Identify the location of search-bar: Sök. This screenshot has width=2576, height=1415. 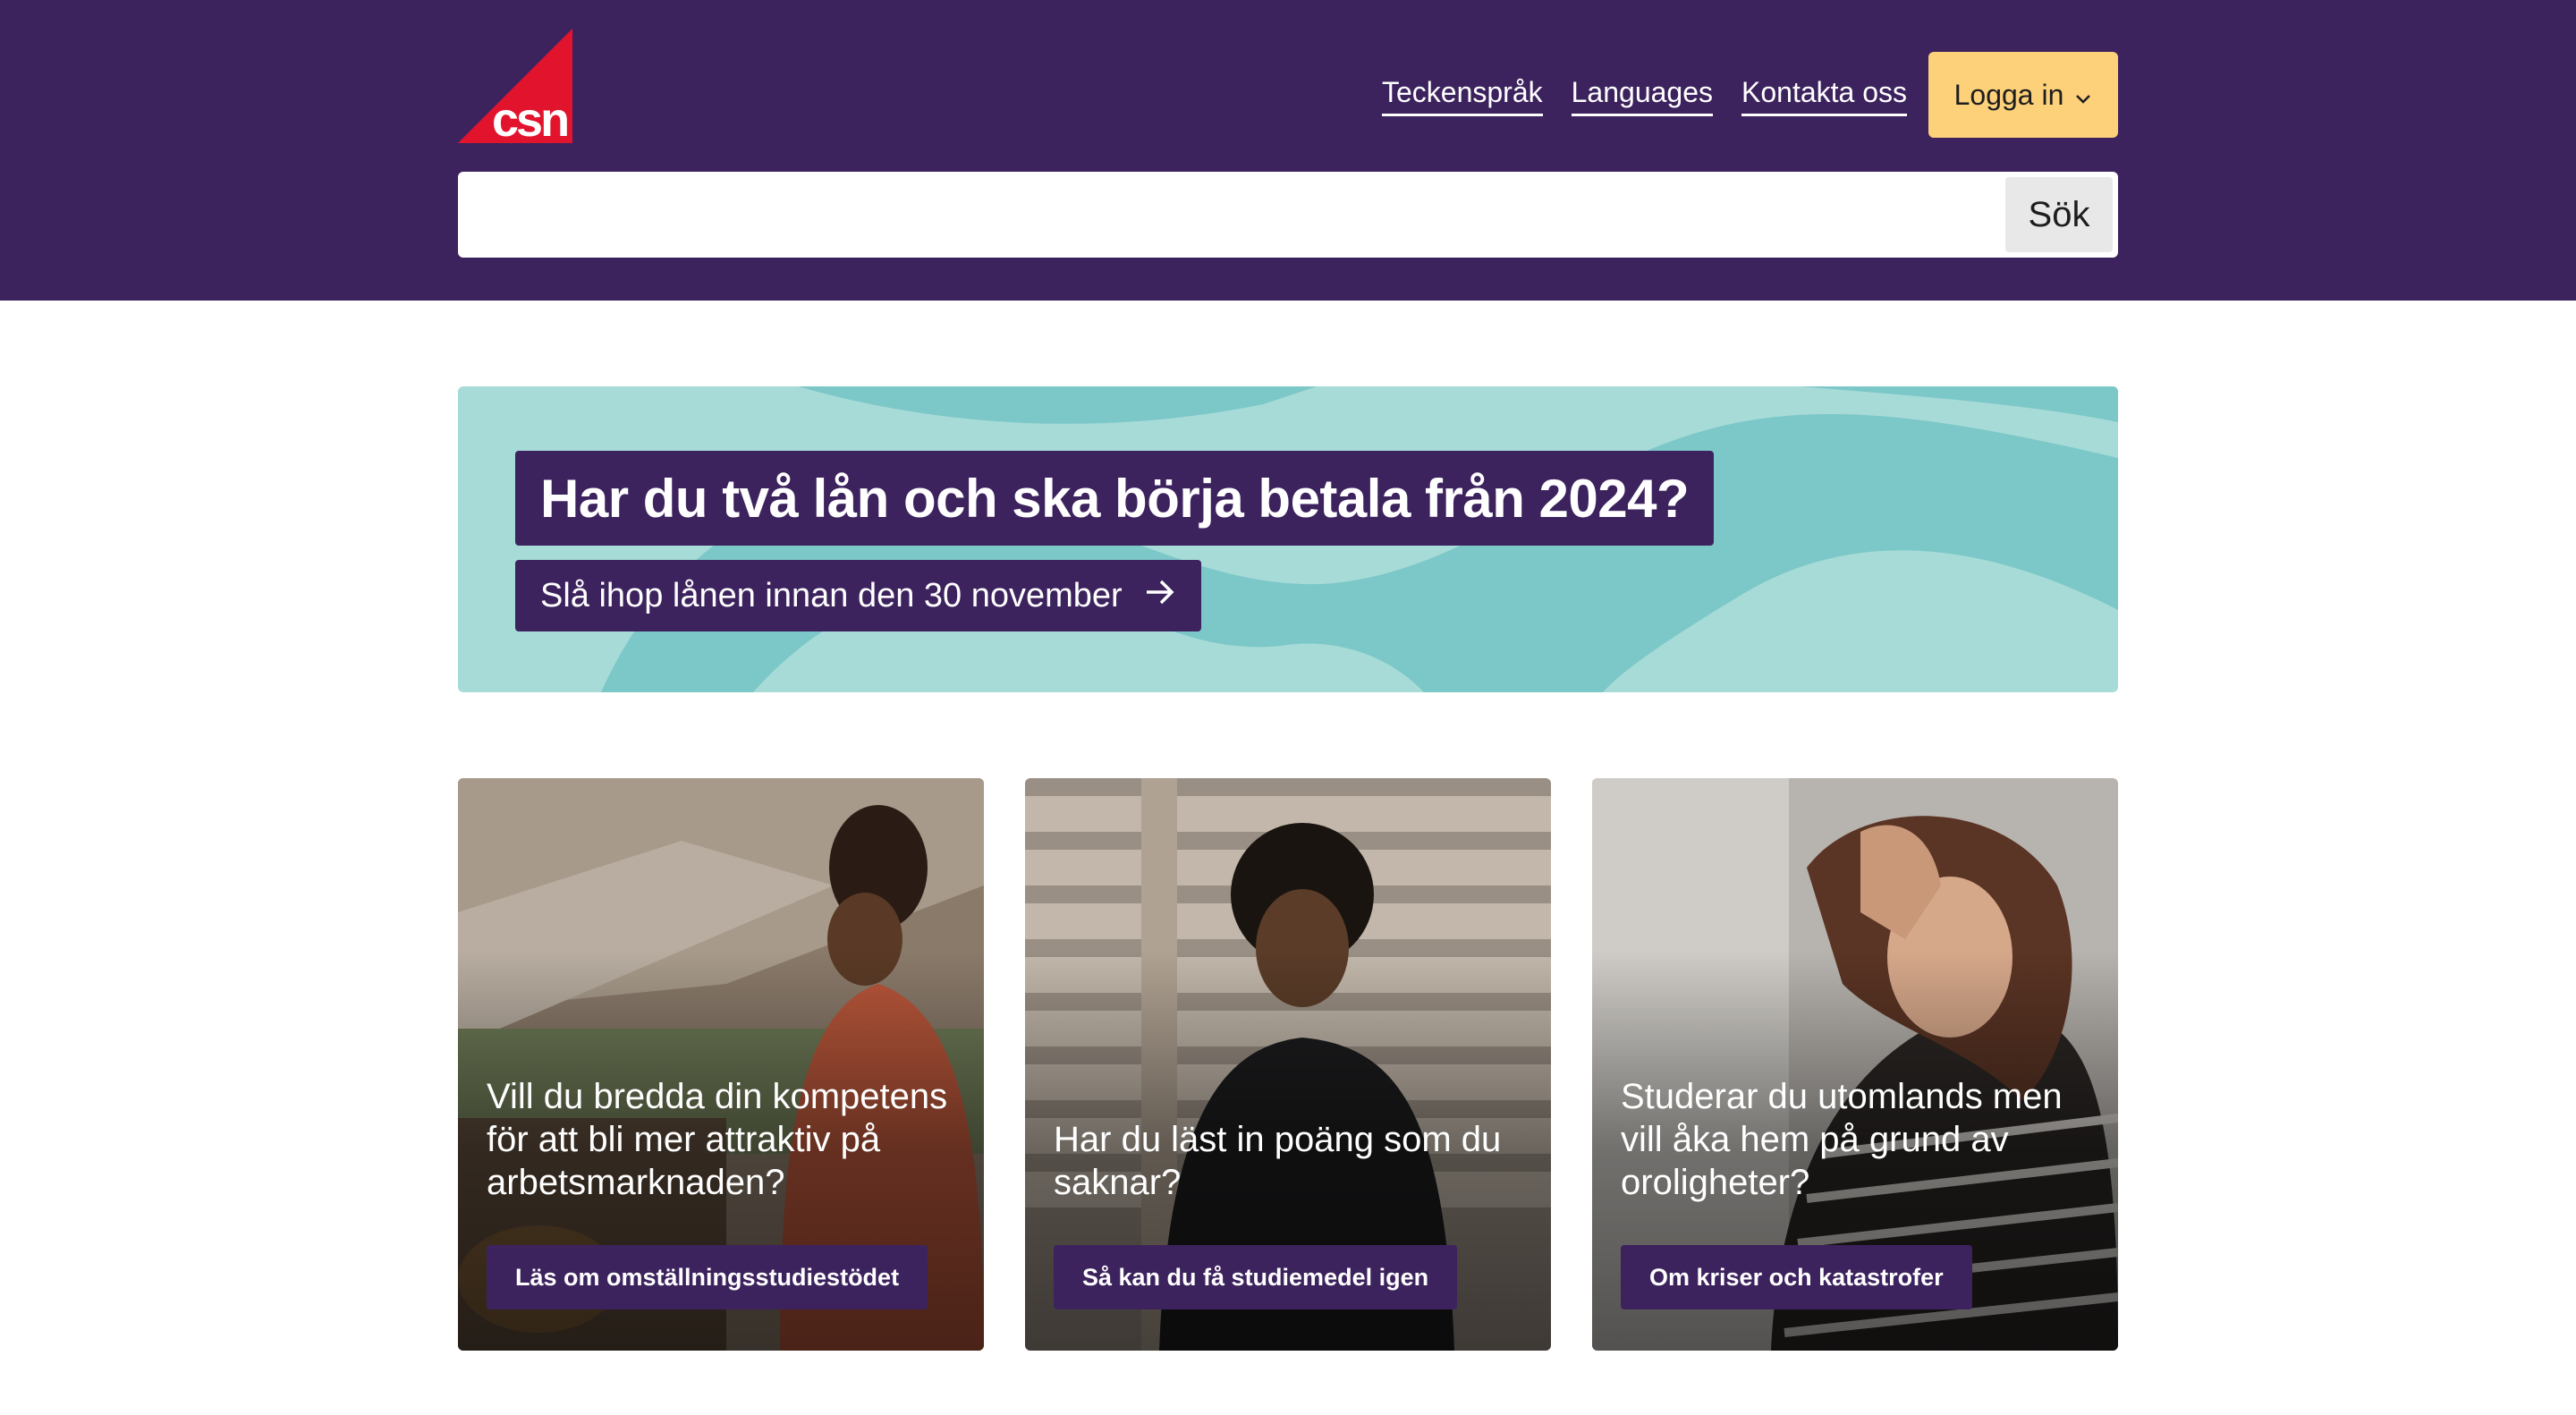
(1288, 215).